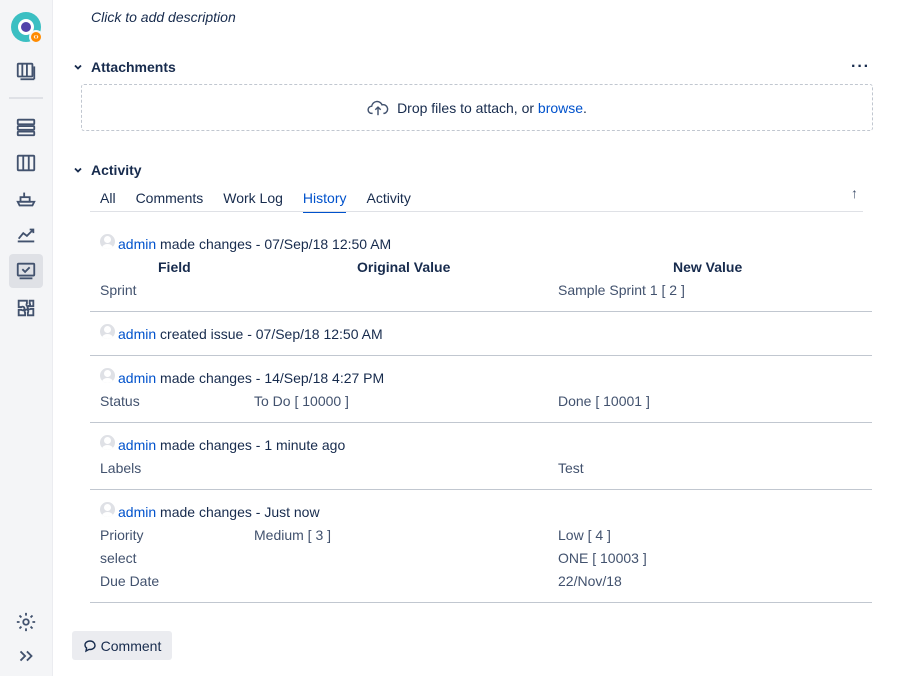 The height and width of the screenshot is (676, 900). I want to click on backlog-icon, so click(26, 127).